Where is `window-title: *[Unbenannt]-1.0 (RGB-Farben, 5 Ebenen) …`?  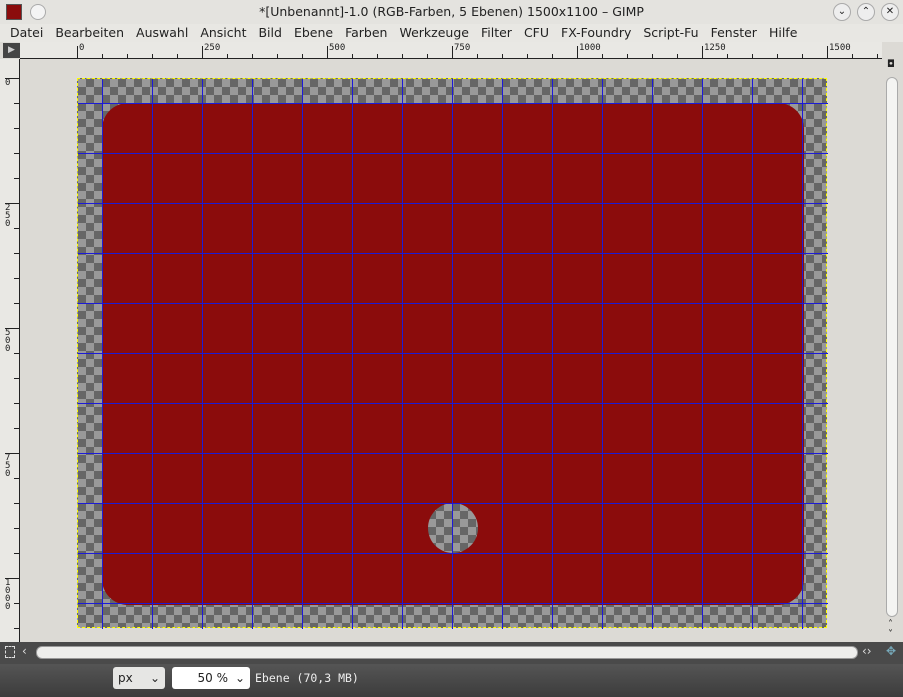 window-title: *[Unbenannt]-1.0 (RGB-Farben, 5 Ebenen) … is located at coordinates (451, 11).